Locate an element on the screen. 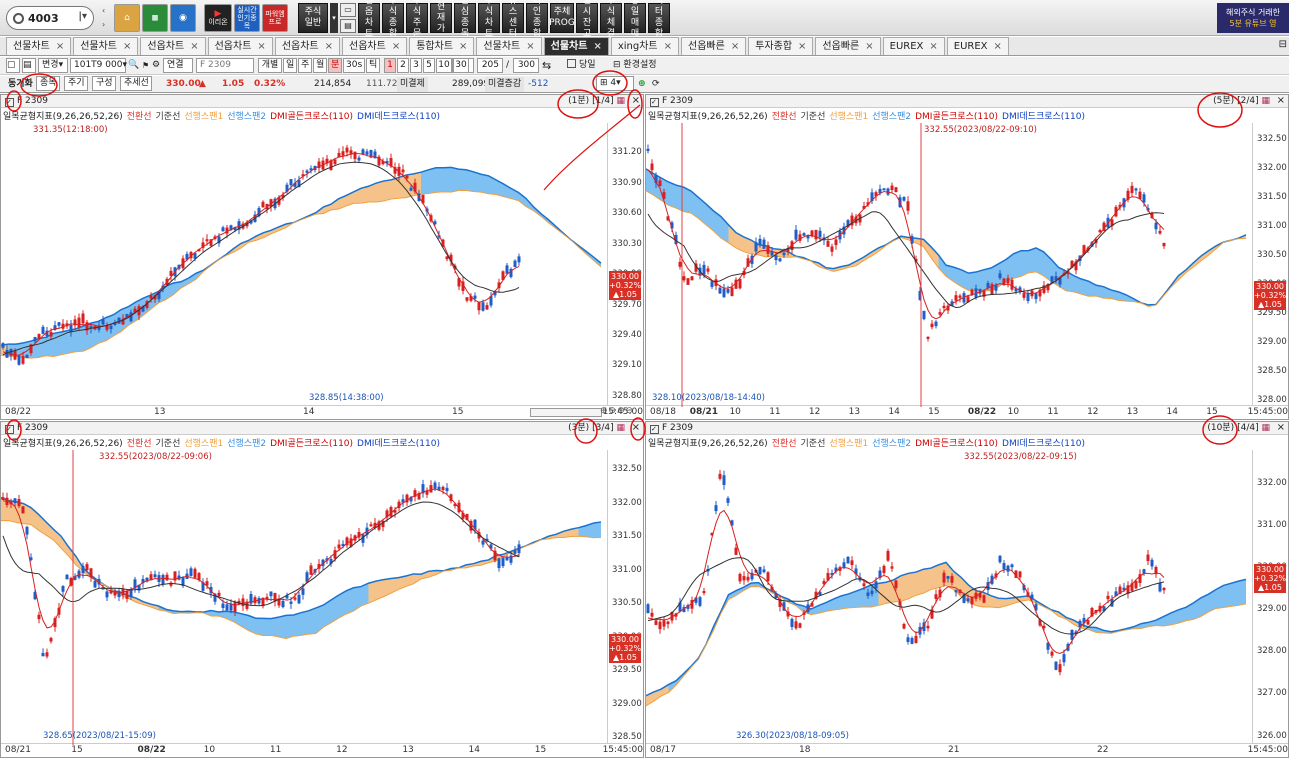 This screenshot has width=1289, height=758. today-checkbox: 당일 is located at coordinates (581, 65).